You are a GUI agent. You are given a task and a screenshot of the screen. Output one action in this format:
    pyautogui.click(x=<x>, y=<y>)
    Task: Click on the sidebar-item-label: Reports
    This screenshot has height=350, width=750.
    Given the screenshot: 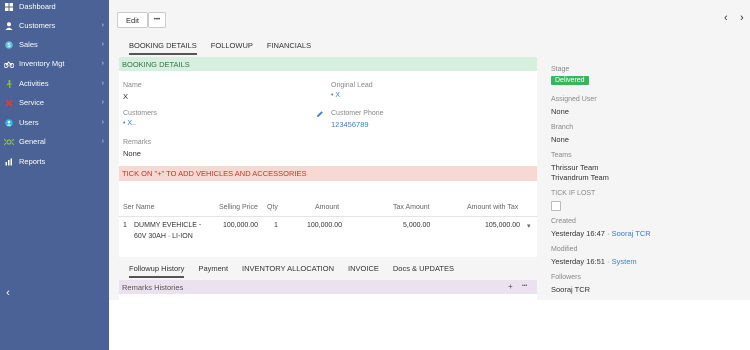 What is the action you would take?
    pyautogui.click(x=32, y=161)
    